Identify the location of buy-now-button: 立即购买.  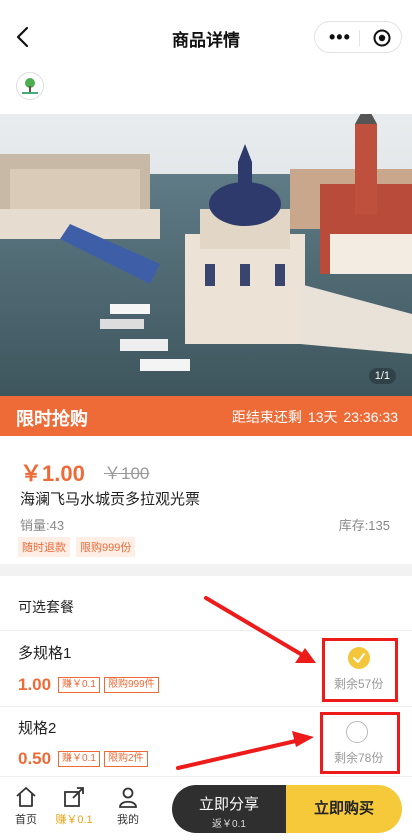
(344, 809).